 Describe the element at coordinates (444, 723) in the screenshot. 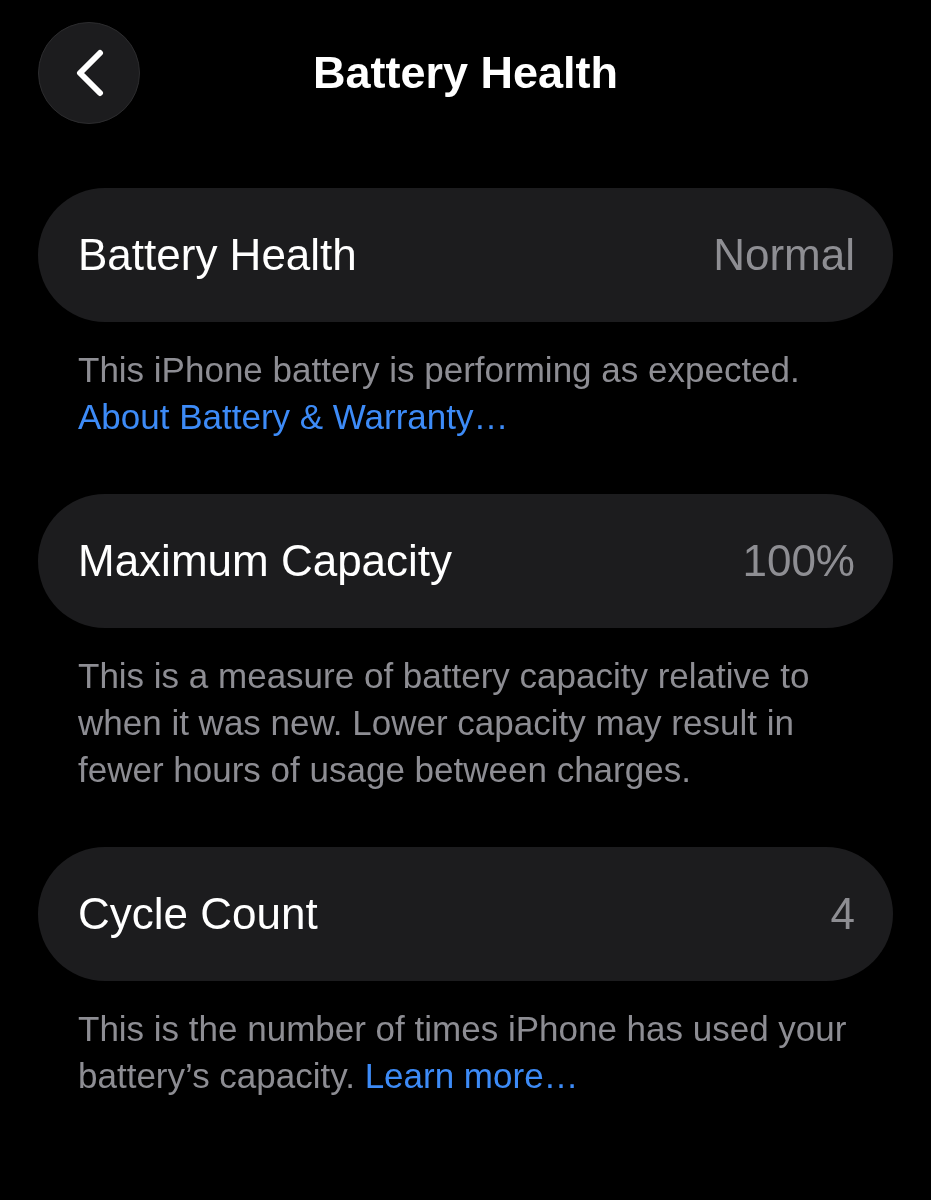

I see `footer-note: This is a measure of battery capacity relative to when it was new. Lower capacity may result in fewer hours of usage between charges.` at that location.